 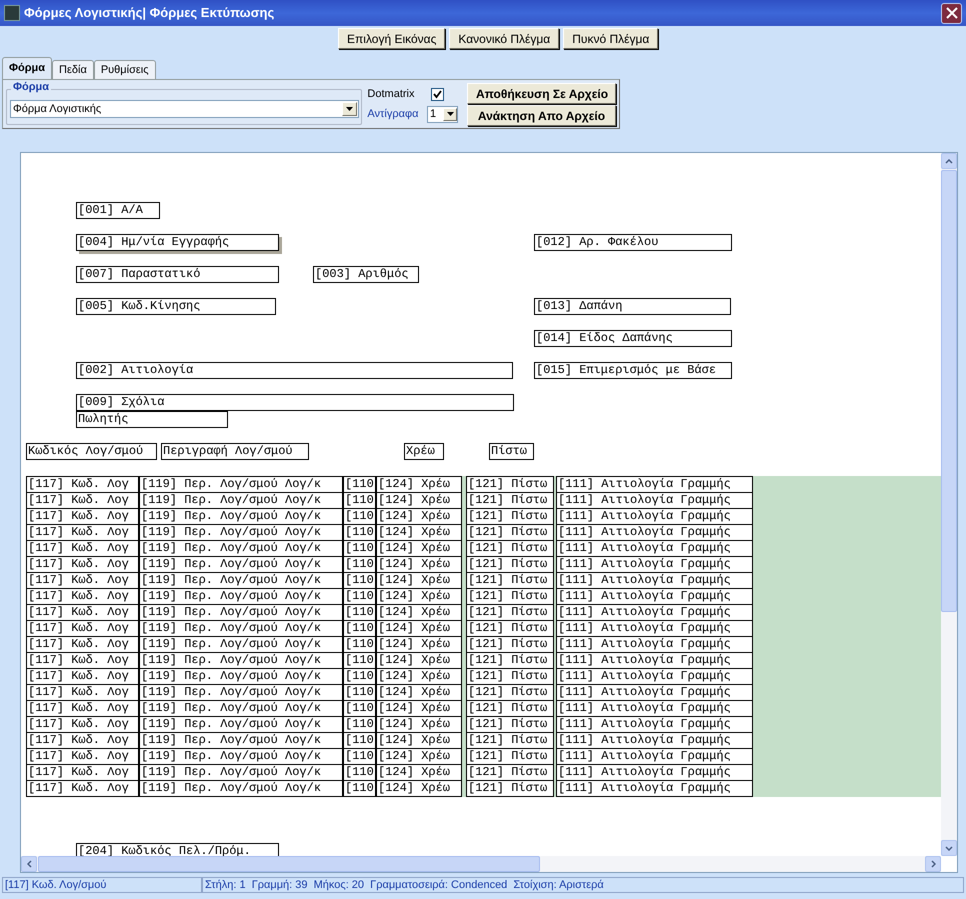 I want to click on field-box: Περιγραφή Λογ/σμού, so click(x=235, y=451).